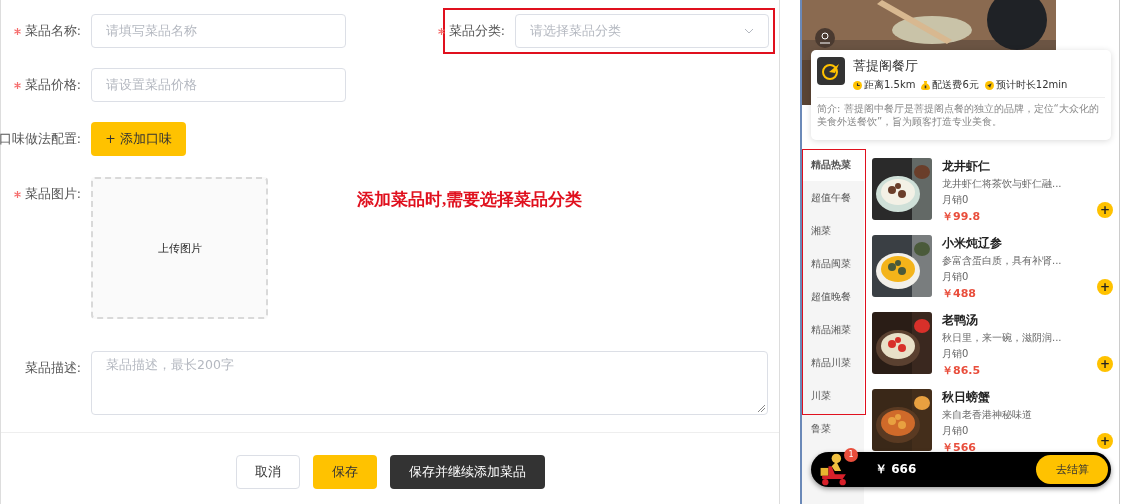 This screenshot has width=1126, height=504. I want to click on save-button: 保存并继续添加菜品, so click(467, 472).